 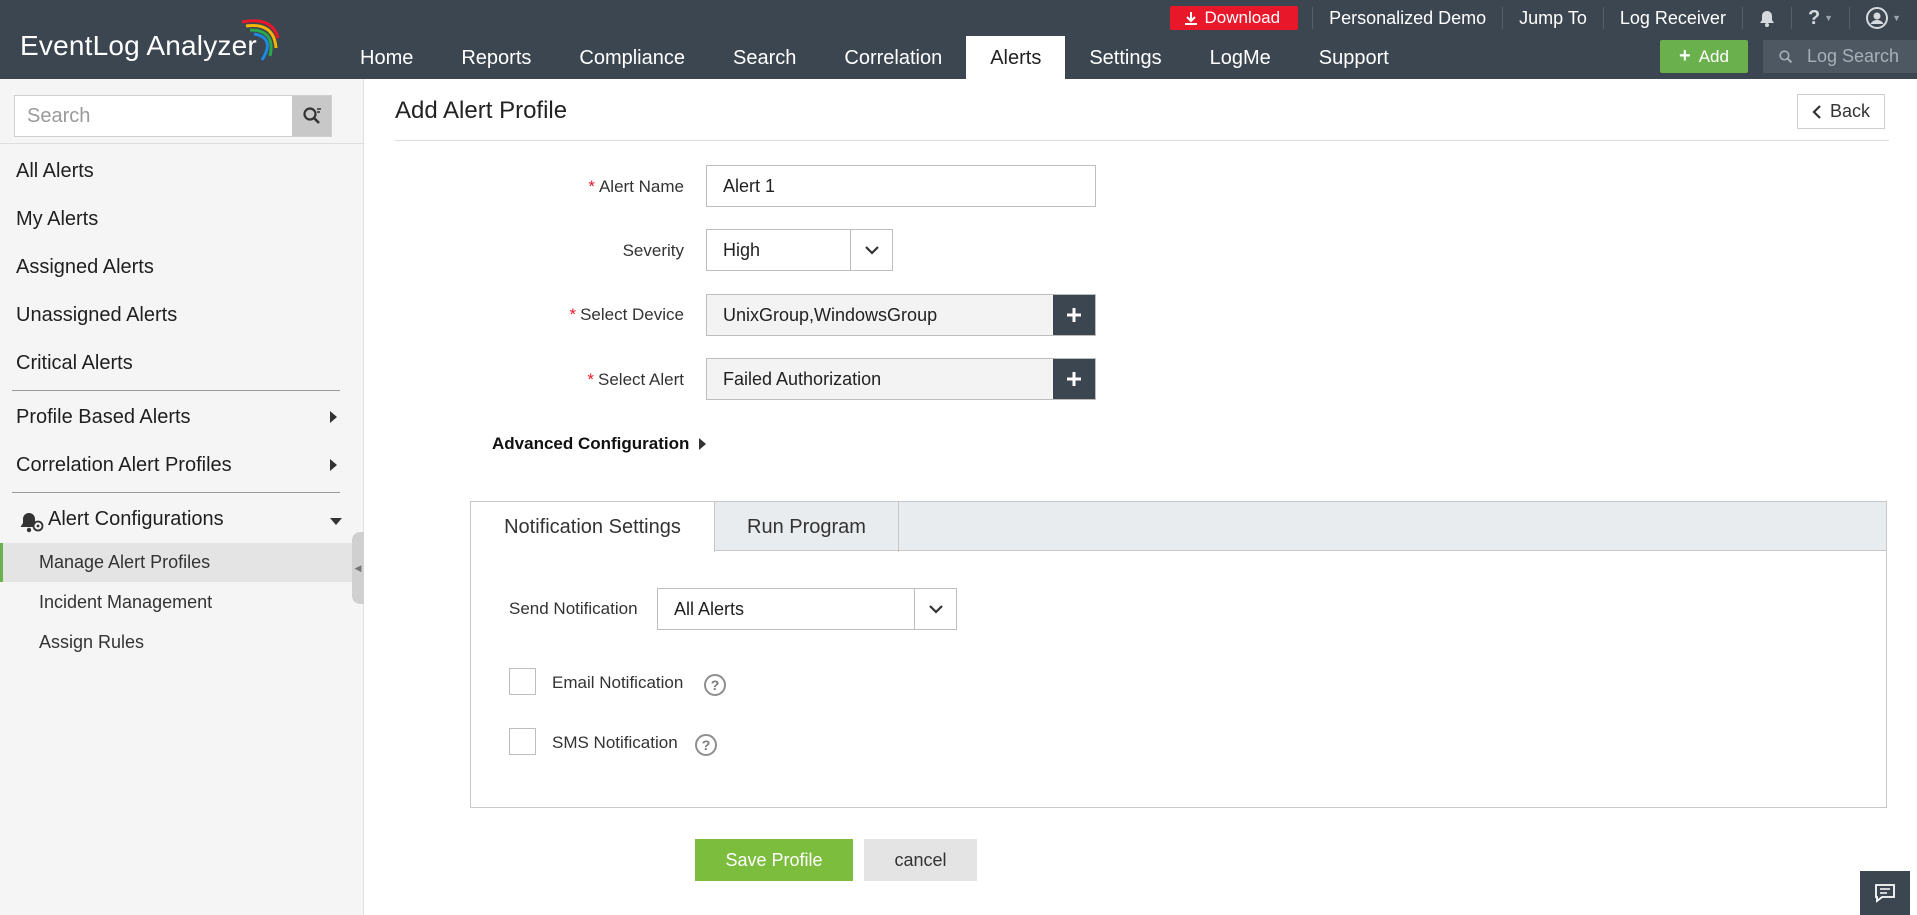 I want to click on add-alert-button, so click(x=1074, y=379).